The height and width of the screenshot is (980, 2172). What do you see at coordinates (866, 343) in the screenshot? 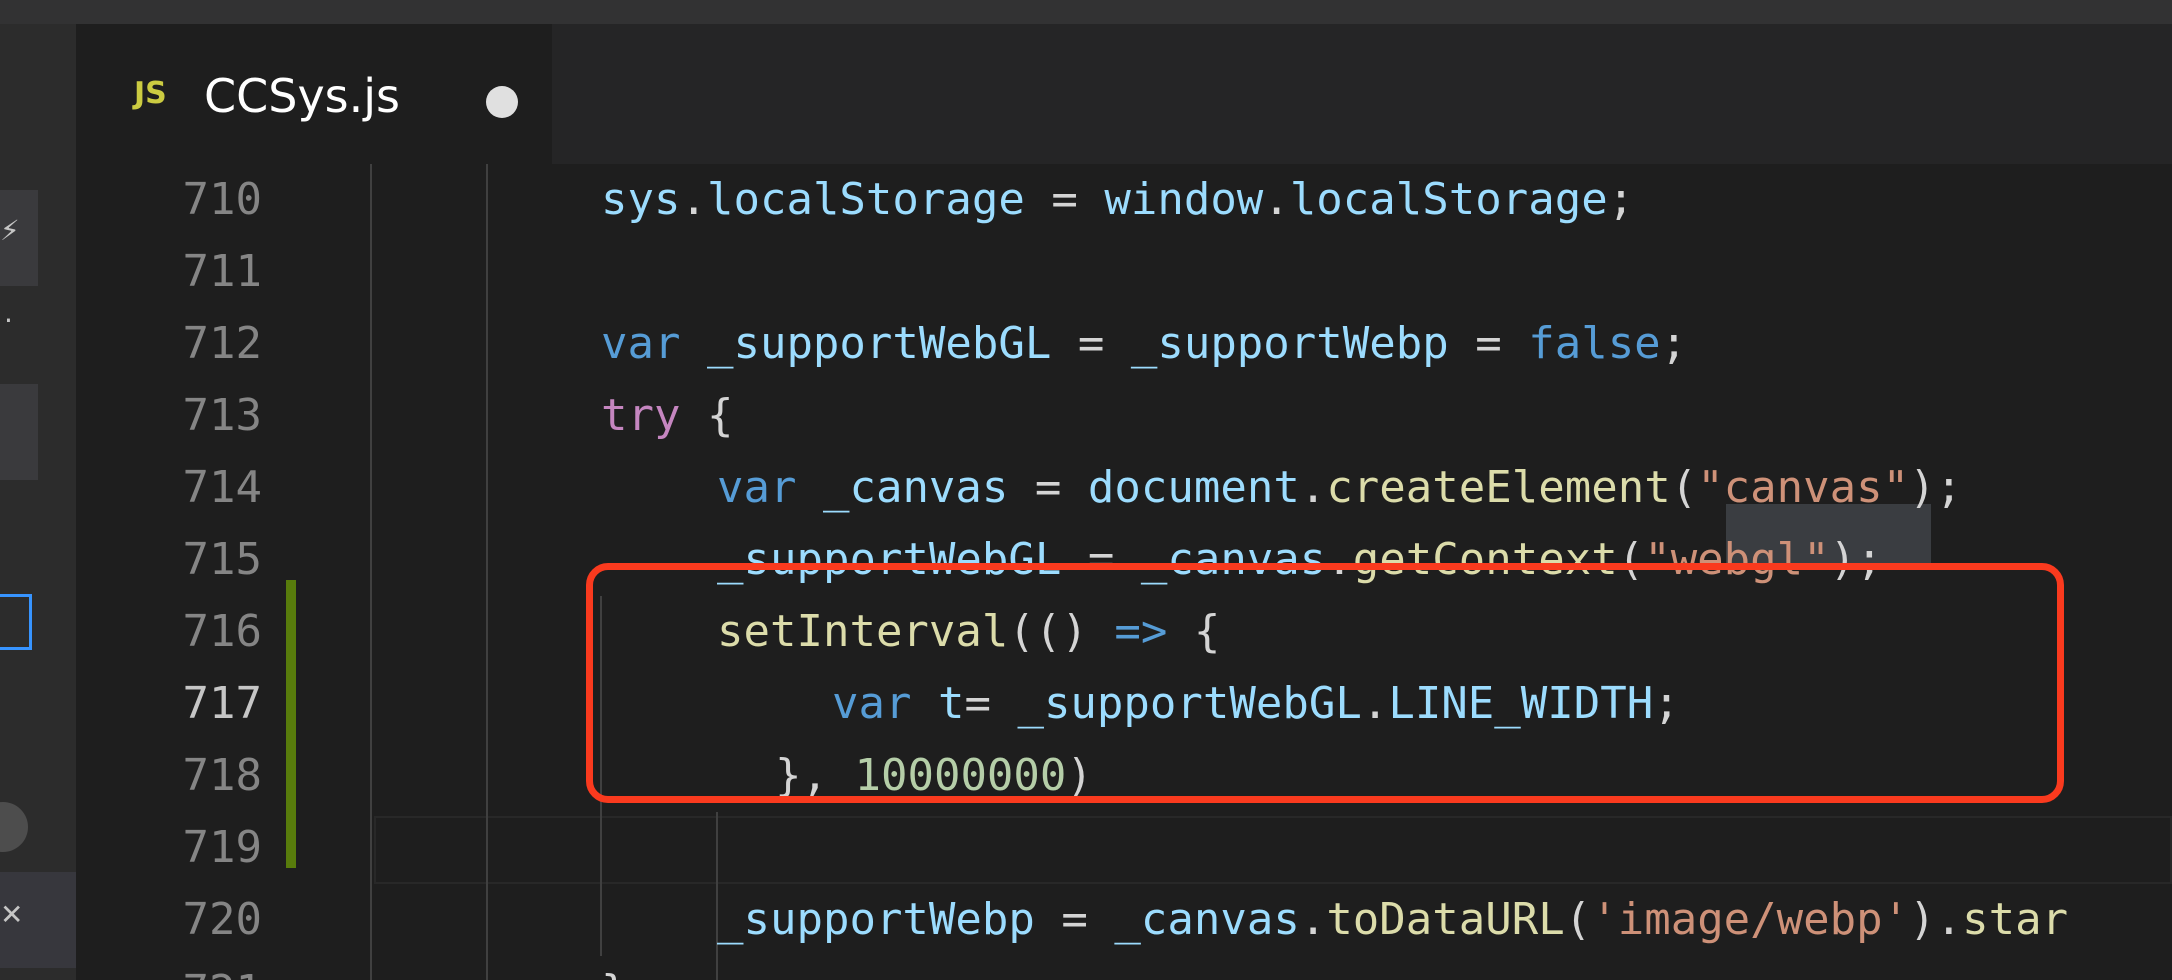
I see `token: _supportWebGL` at bounding box center [866, 343].